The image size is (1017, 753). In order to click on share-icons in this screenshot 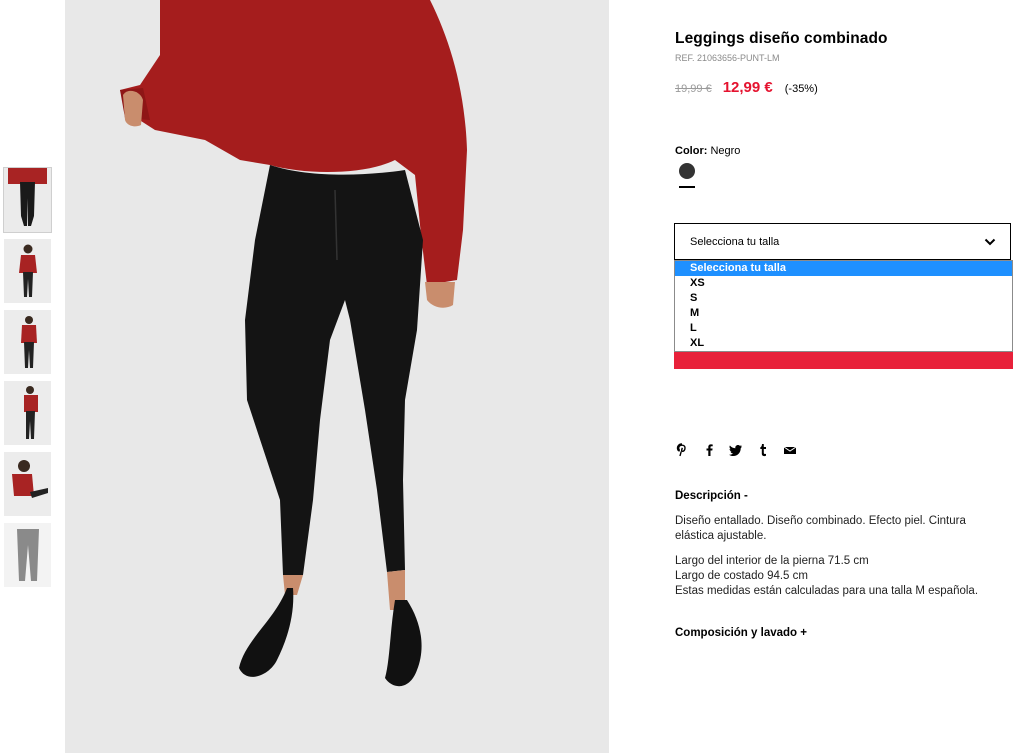, I will do `click(736, 450)`.